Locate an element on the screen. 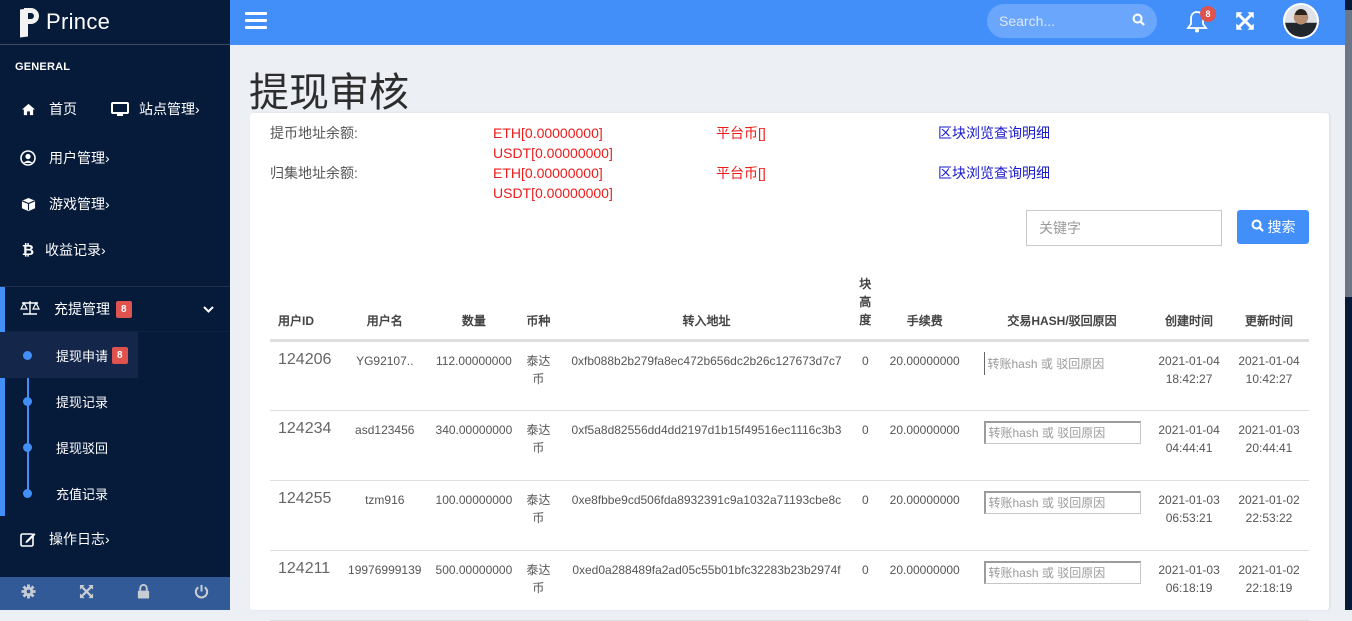 The height and width of the screenshot is (621, 1352). withdraw-address-balance: 提币地址余额: is located at coordinates (314, 133).